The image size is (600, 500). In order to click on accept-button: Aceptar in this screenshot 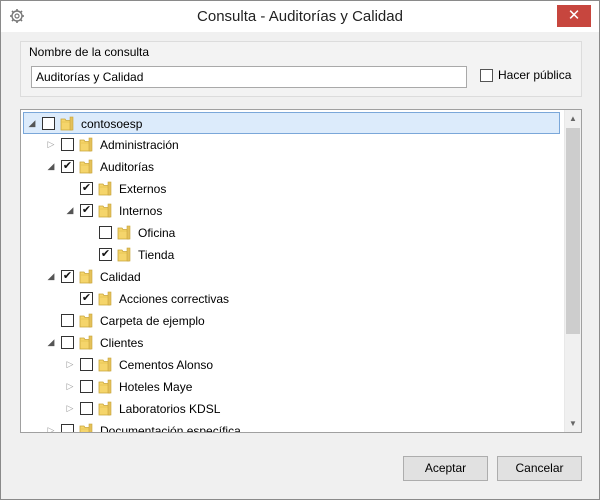, I will do `click(445, 468)`.